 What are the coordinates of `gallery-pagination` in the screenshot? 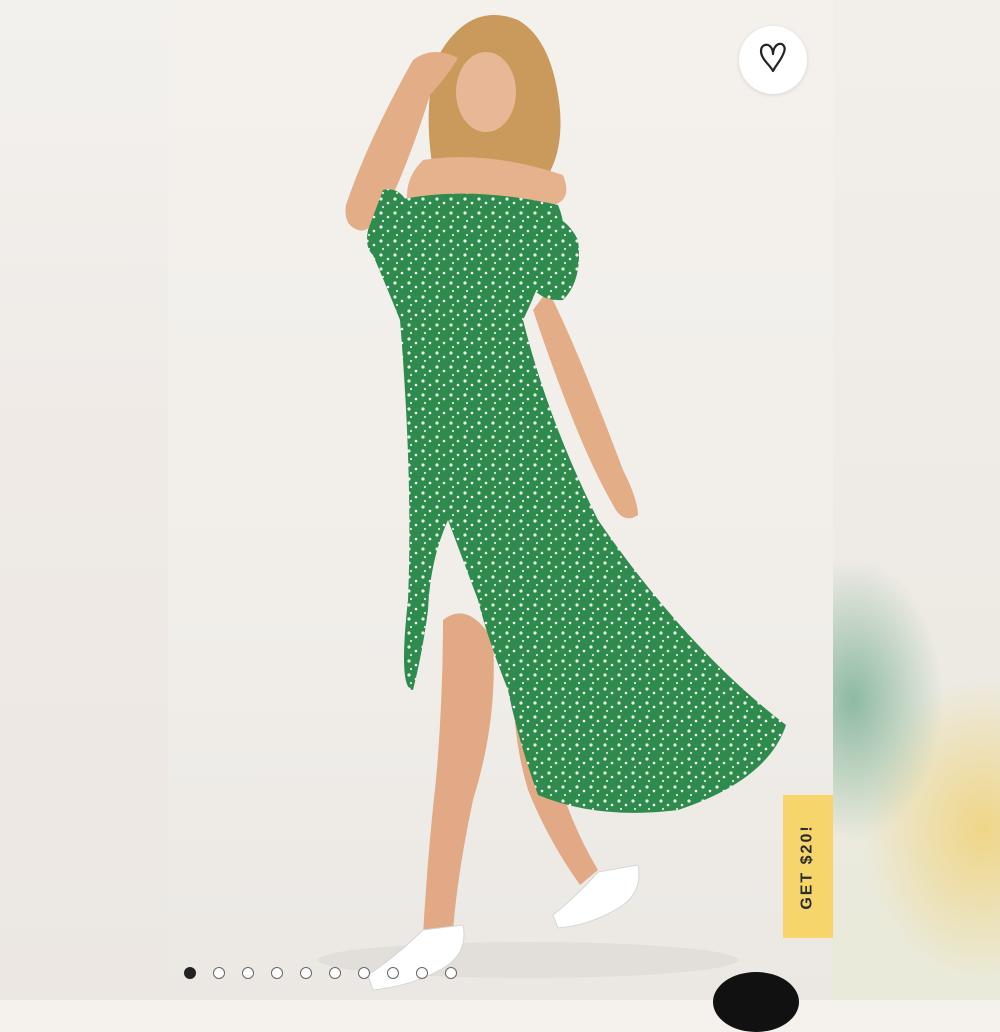 It's located at (320, 974).